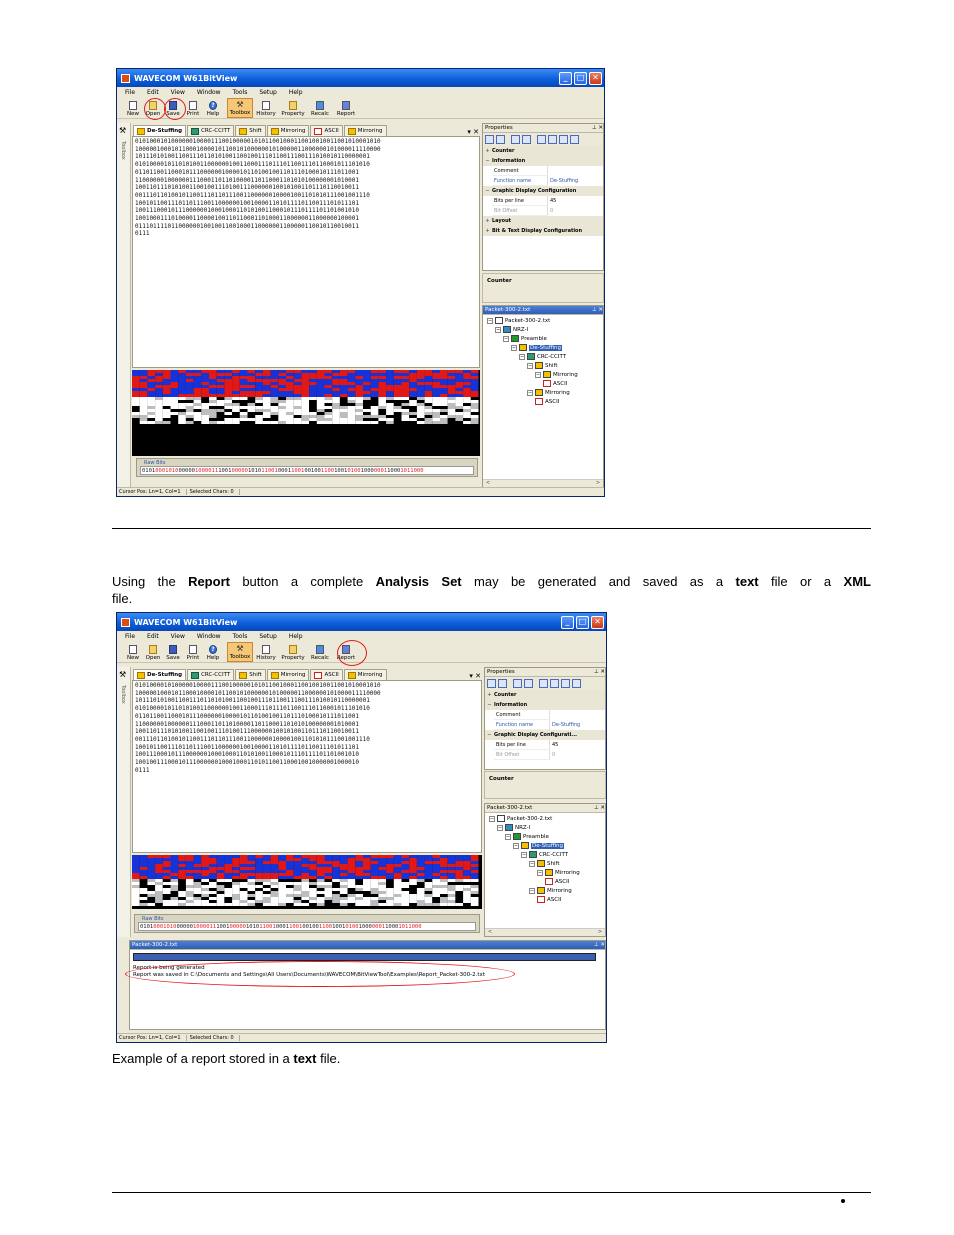 The image size is (954, 1235). Describe the element at coordinates (543, 191) in the screenshot. I see `property-category: − Graphic Display Configuration` at that location.